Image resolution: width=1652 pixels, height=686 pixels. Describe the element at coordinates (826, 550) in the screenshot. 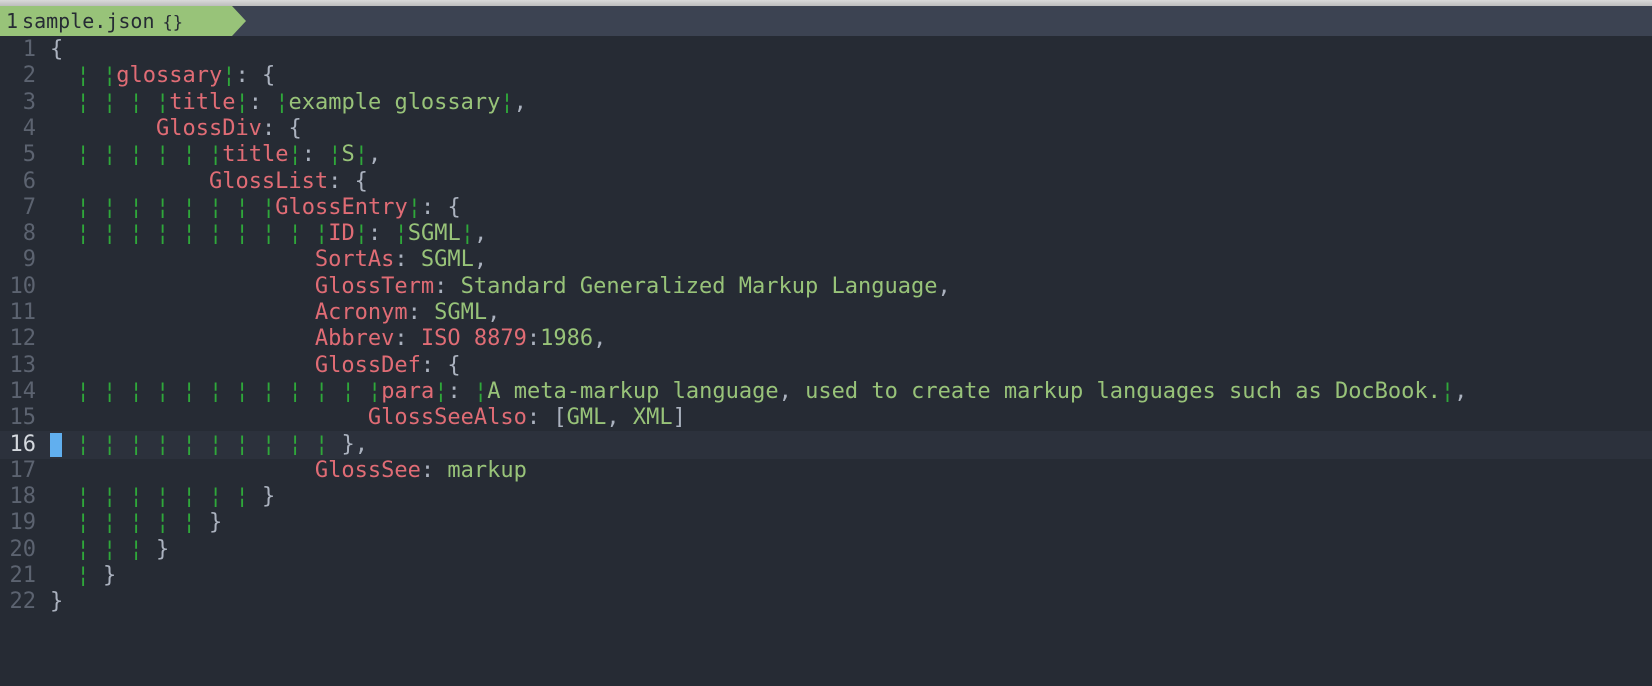

I see `code-line: 20 ¦ ¦ ¦ }` at that location.